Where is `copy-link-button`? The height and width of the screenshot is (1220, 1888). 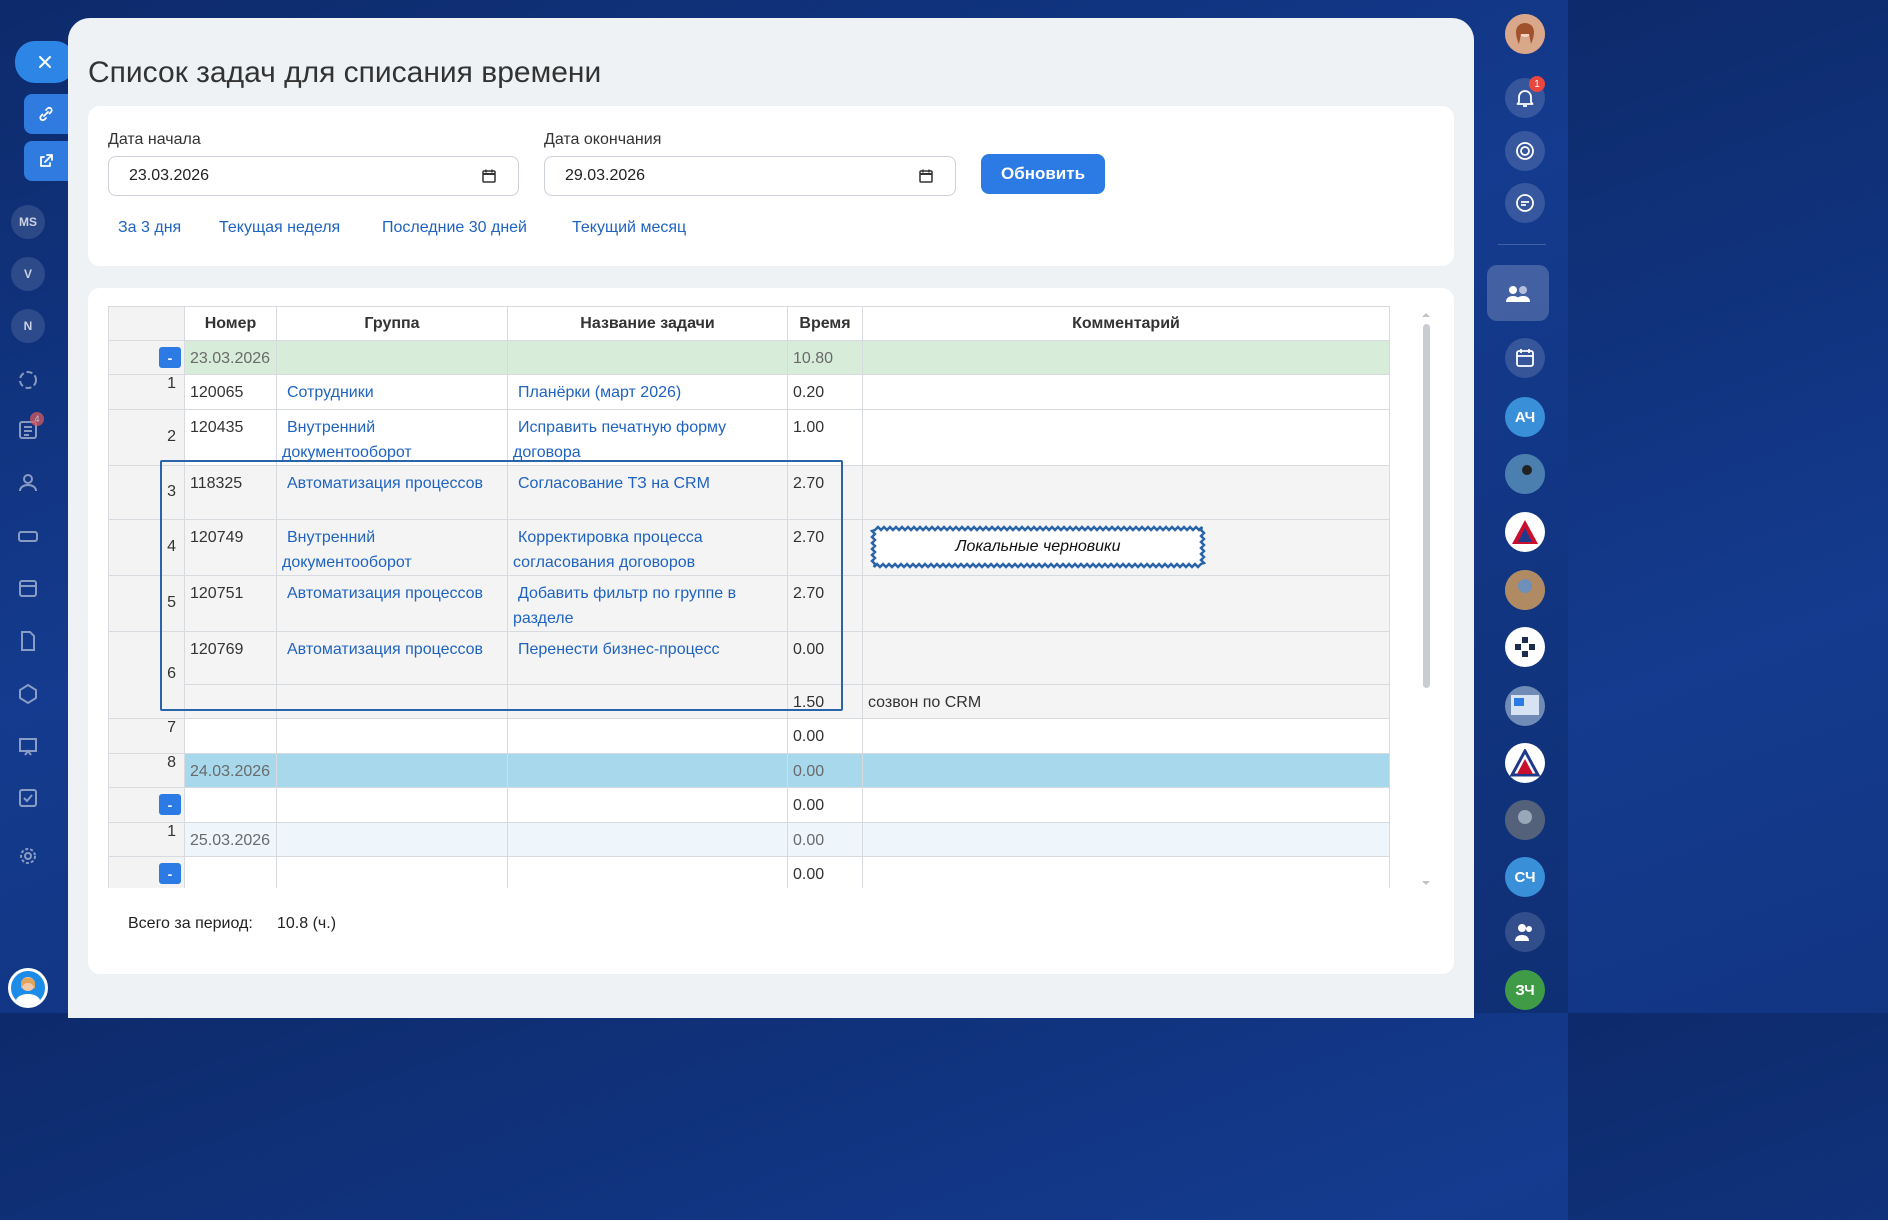
copy-link-button is located at coordinates (46, 114).